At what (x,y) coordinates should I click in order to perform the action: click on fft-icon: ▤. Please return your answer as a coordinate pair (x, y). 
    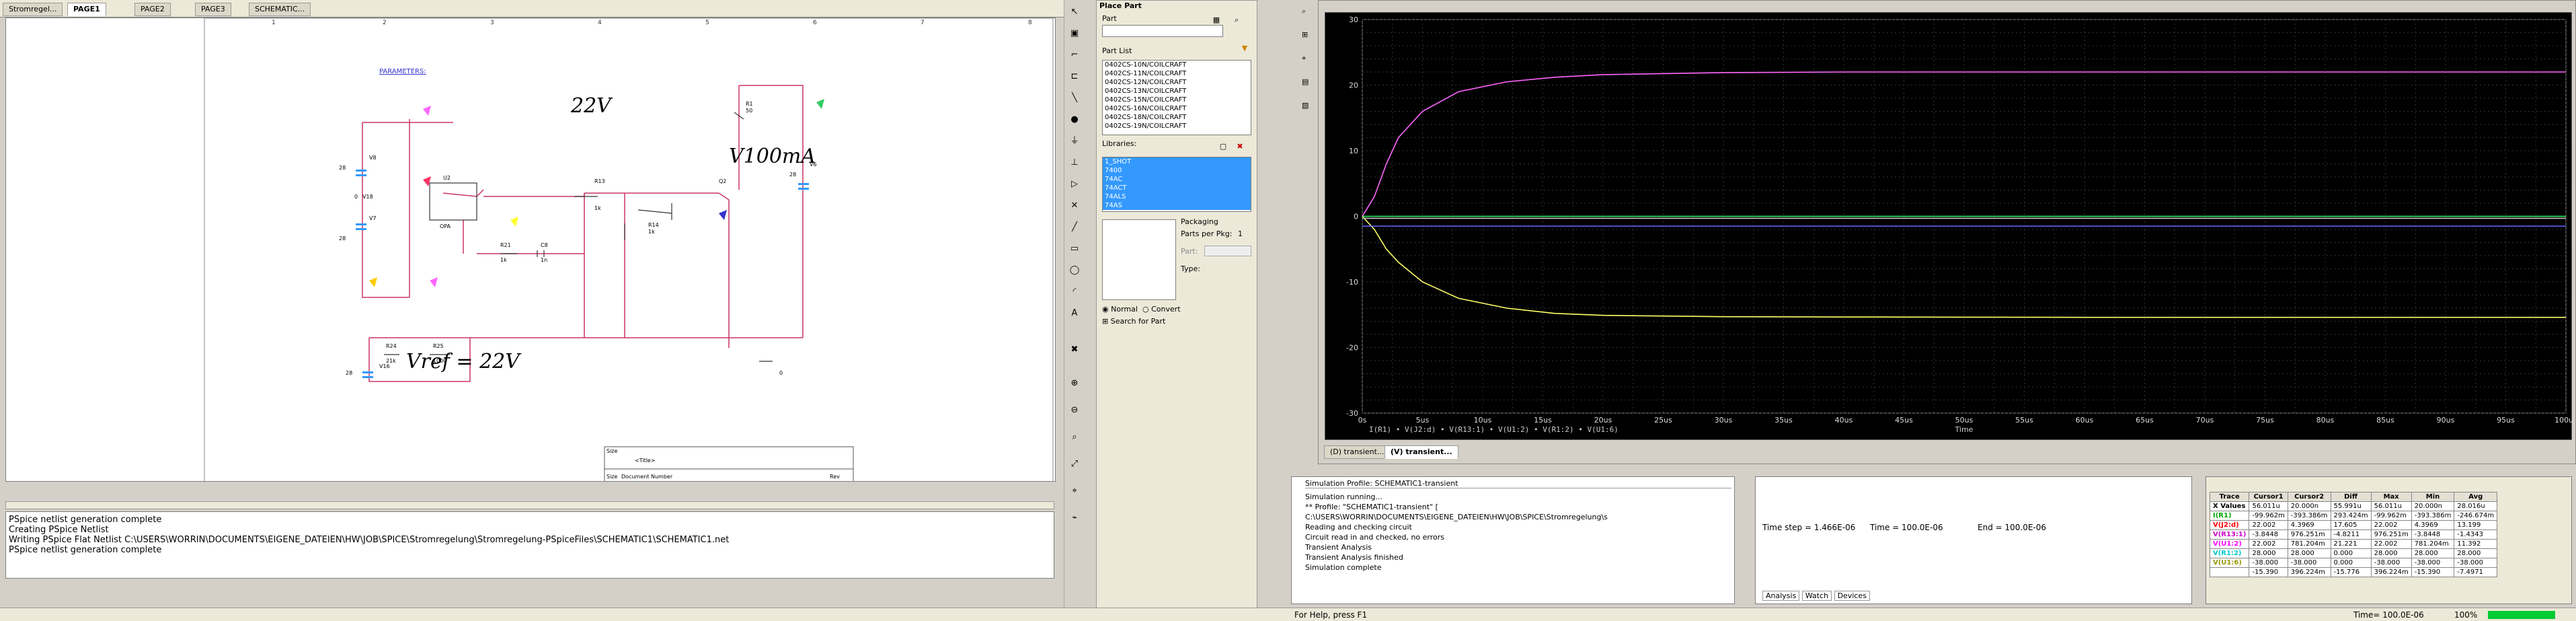
    Looking at the image, I should click on (1306, 81).